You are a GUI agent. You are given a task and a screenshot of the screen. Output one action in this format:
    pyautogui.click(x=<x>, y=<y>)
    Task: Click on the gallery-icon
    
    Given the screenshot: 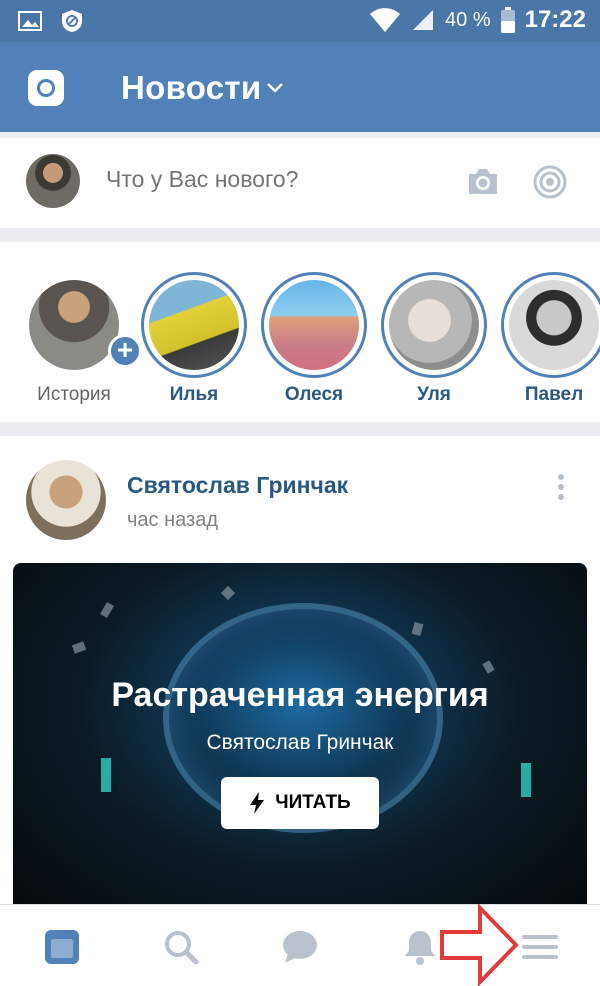 What is the action you would take?
    pyautogui.click(x=30, y=21)
    